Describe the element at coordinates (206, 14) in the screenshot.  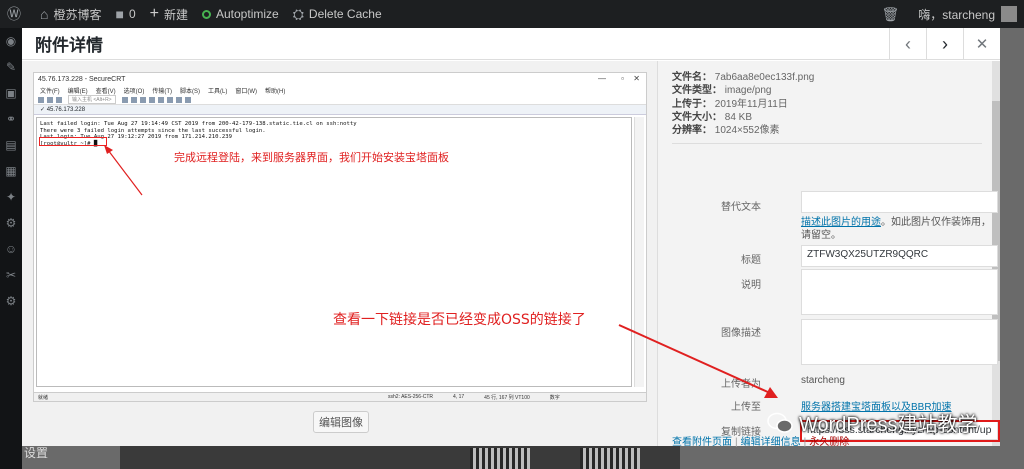
I see `status-dot-icon` at that location.